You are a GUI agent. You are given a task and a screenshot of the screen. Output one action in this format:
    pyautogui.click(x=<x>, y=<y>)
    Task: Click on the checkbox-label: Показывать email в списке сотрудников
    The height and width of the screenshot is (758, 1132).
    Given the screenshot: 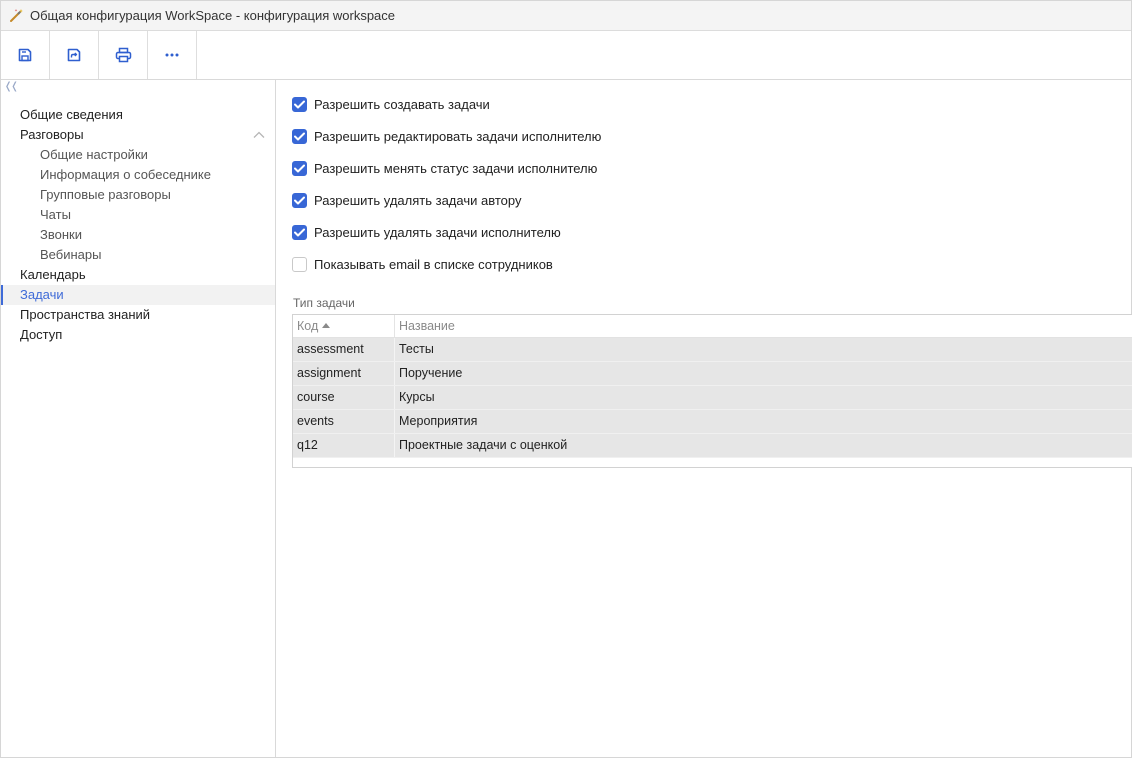 What is the action you would take?
    pyautogui.click(x=433, y=264)
    